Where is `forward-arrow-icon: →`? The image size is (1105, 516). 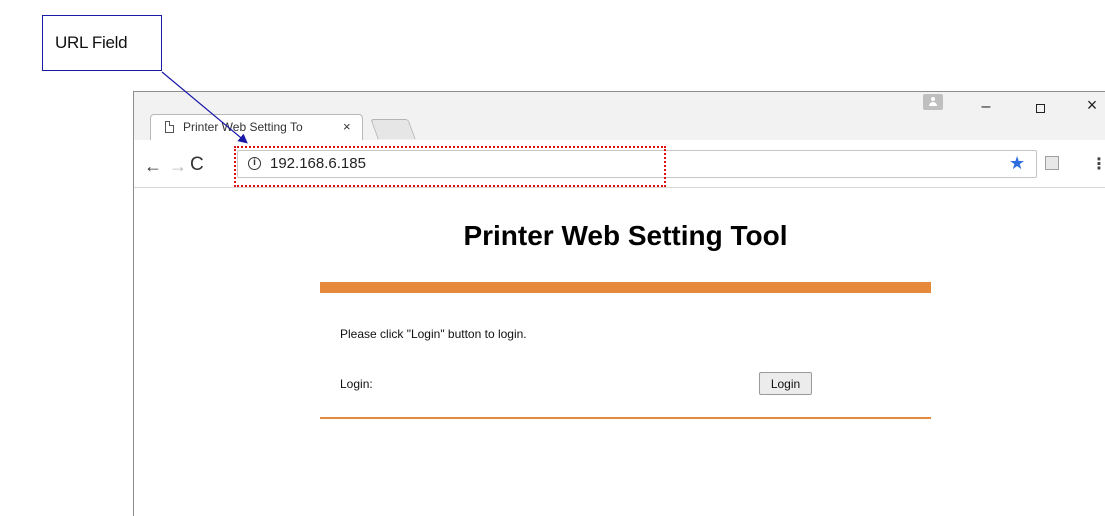 forward-arrow-icon: → is located at coordinates (178, 166).